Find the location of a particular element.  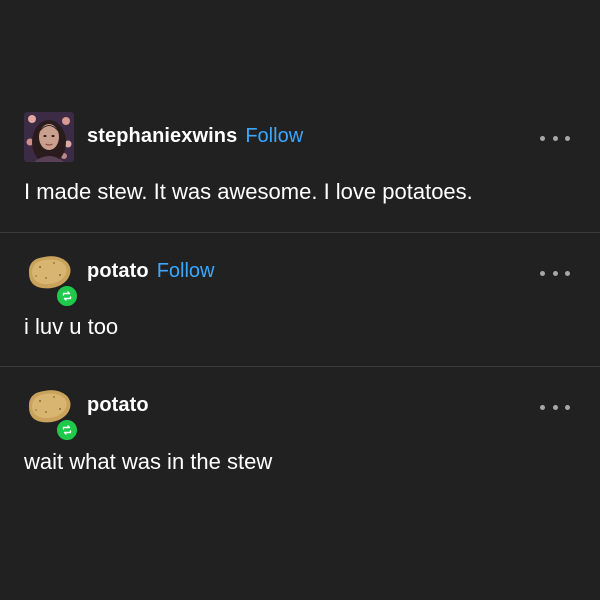

post-header: potato Follow is located at coordinates (151, 271).